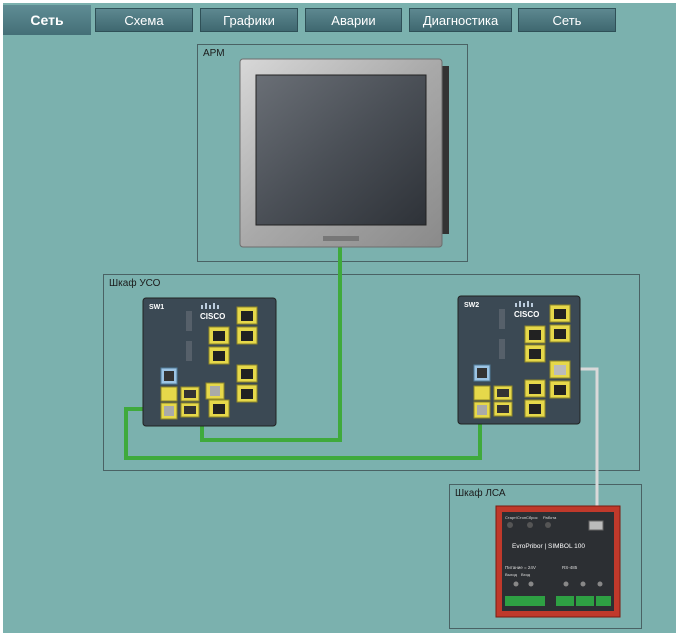 The width and height of the screenshot is (681, 638). I want to click on io-label-output: Выход, so click(511, 574).